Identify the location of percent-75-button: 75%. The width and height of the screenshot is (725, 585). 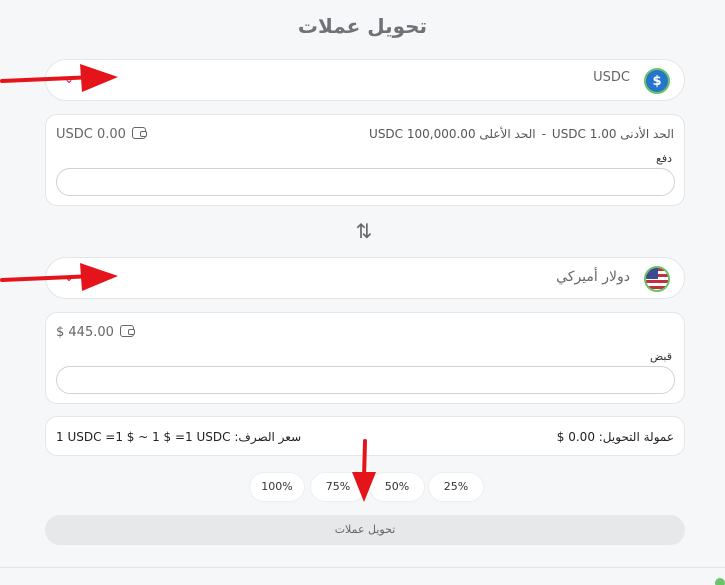
(338, 487).